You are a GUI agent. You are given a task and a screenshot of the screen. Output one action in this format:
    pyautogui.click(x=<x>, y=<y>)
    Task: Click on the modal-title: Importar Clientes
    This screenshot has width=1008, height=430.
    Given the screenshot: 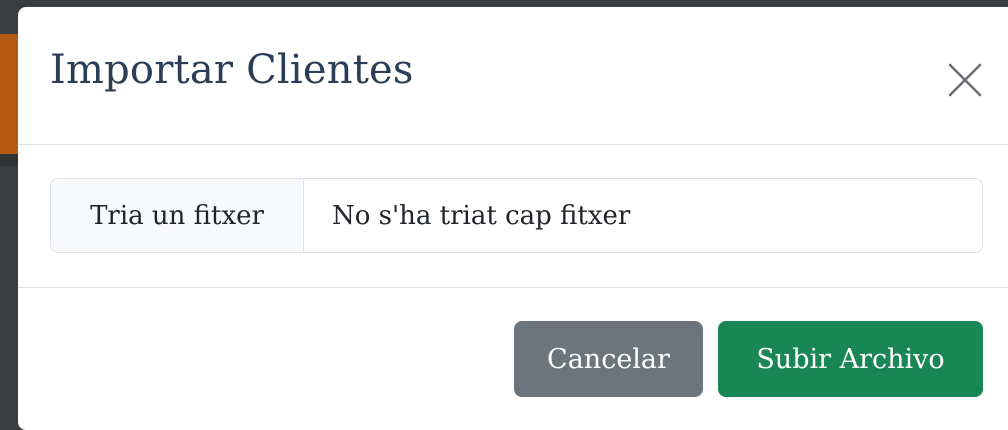 What is the action you would take?
    pyautogui.click(x=232, y=70)
    